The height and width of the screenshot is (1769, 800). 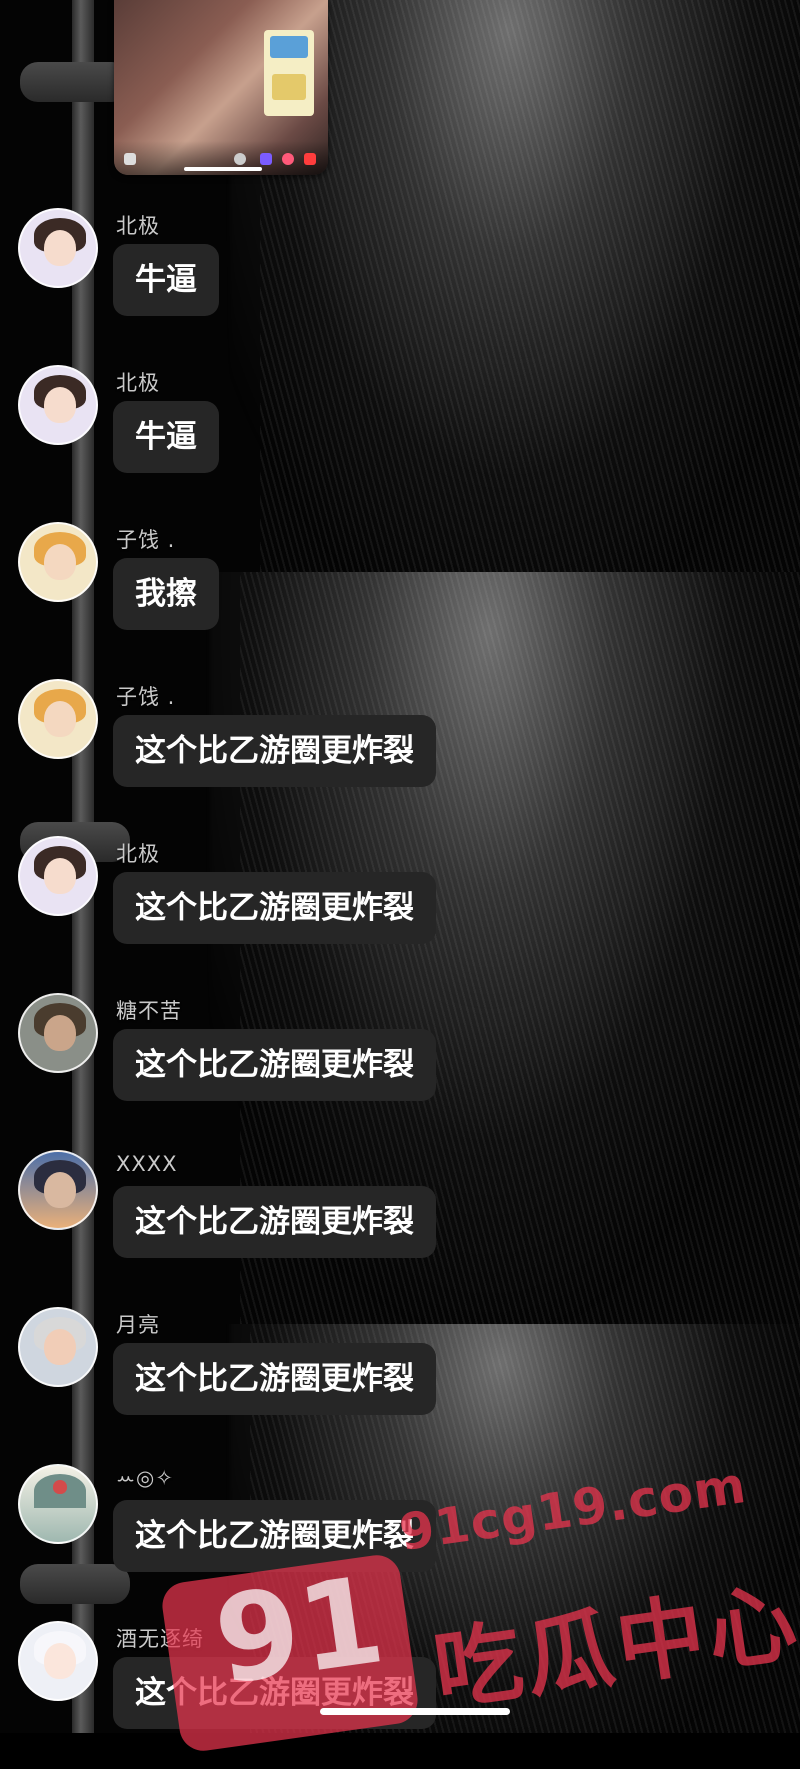 What do you see at coordinates (160, 1639) in the screenshot?
I see `nickname: 酒无逐绮` at bounding box center [160, 1639].